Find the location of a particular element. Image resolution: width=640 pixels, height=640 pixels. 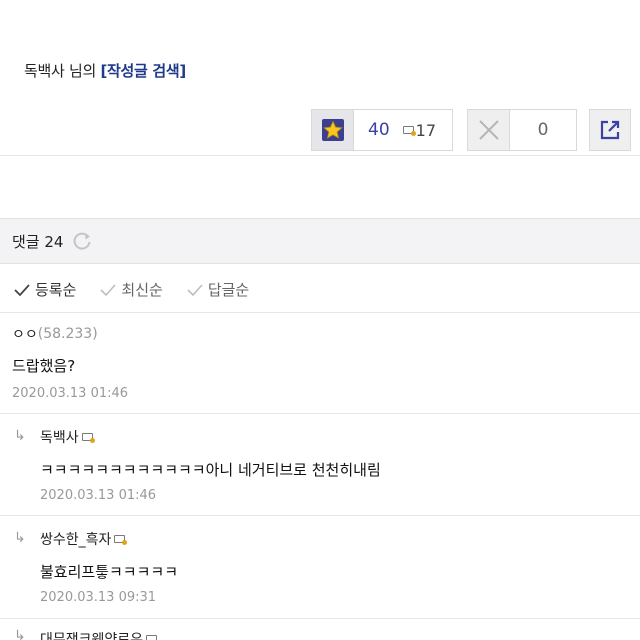

comment-count-title: 댓글 24 is located at coordinates (38, 241).